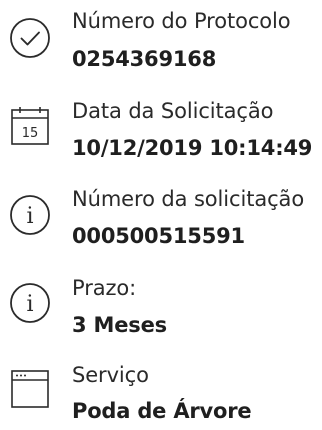 This screenshot has height=430, width=322. I want to click on protocol-number-label: Número do Protocolo, so click(181, 21).